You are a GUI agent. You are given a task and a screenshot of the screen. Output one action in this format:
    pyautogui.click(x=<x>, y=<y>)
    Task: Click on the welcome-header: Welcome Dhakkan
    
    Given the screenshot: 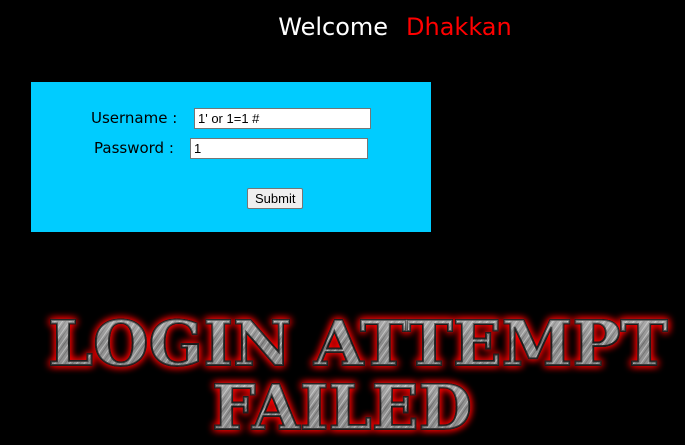 What is the action you would take?
    pyautogui.click(x=342, y=27)
    